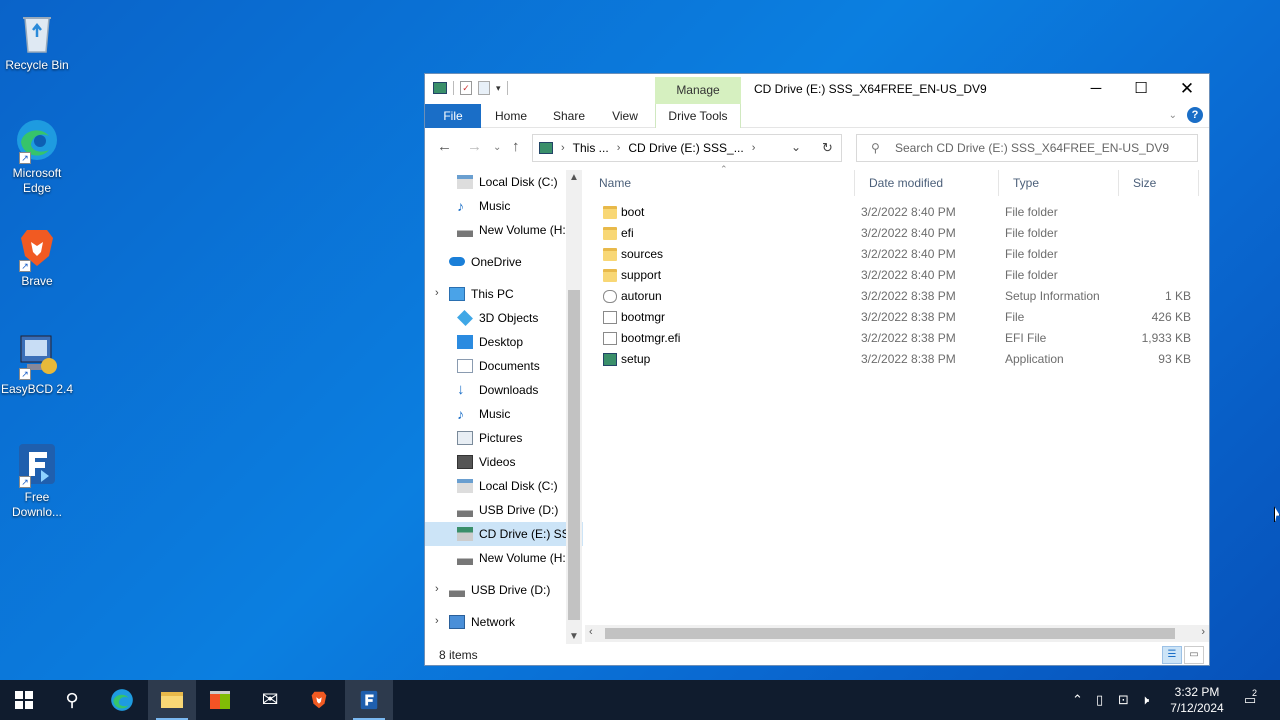  I want to click on nav-item-label: Local Disk (C:), so click(518, 486).